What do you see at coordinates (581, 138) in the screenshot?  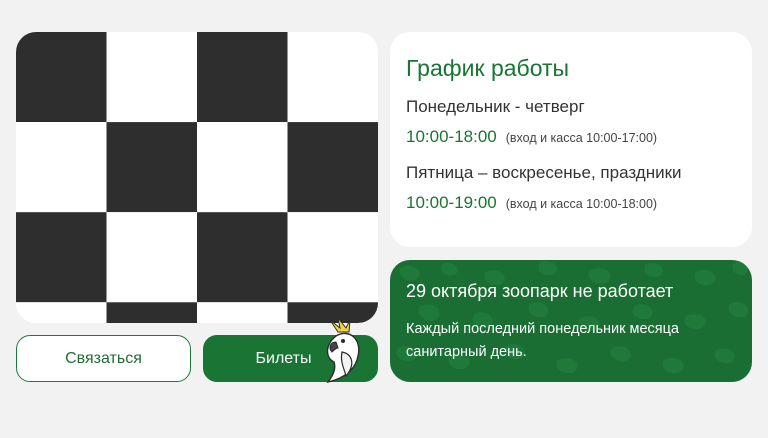 I see `schedule-note-weekdays: (вход и касса 10:00-17:00)` at bounding box center [581, 138].